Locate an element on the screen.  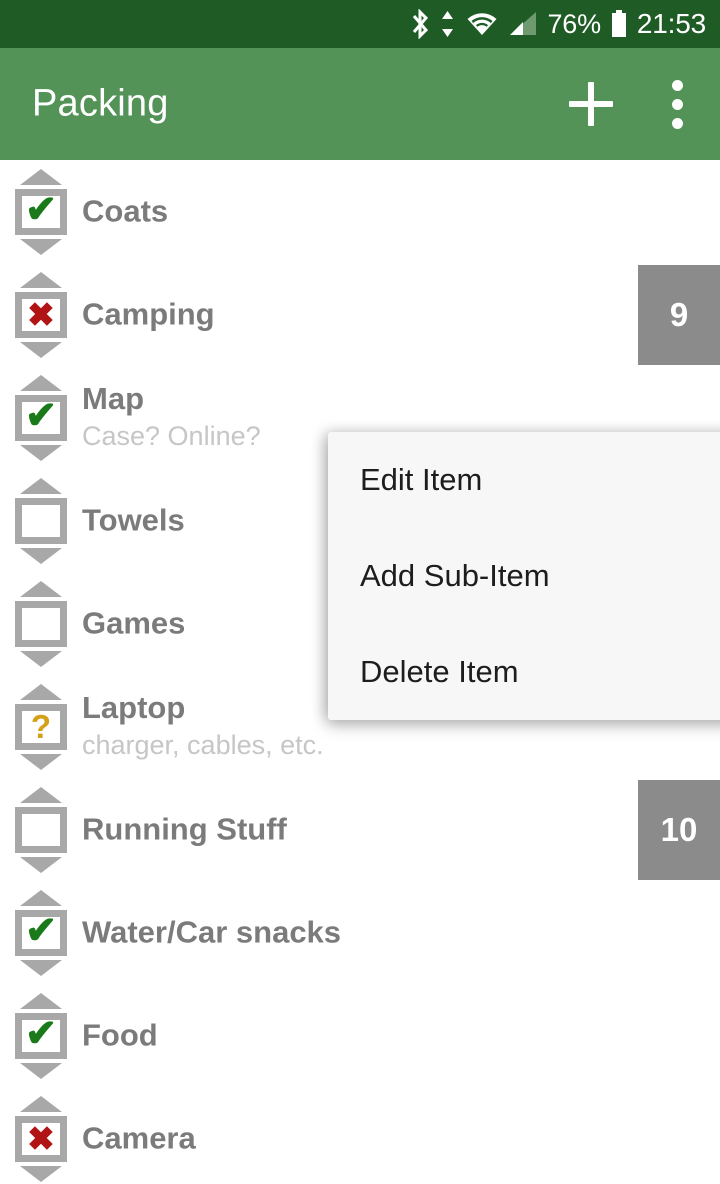
list-item: ✖ Camera is located at coordinates (360, 1135).